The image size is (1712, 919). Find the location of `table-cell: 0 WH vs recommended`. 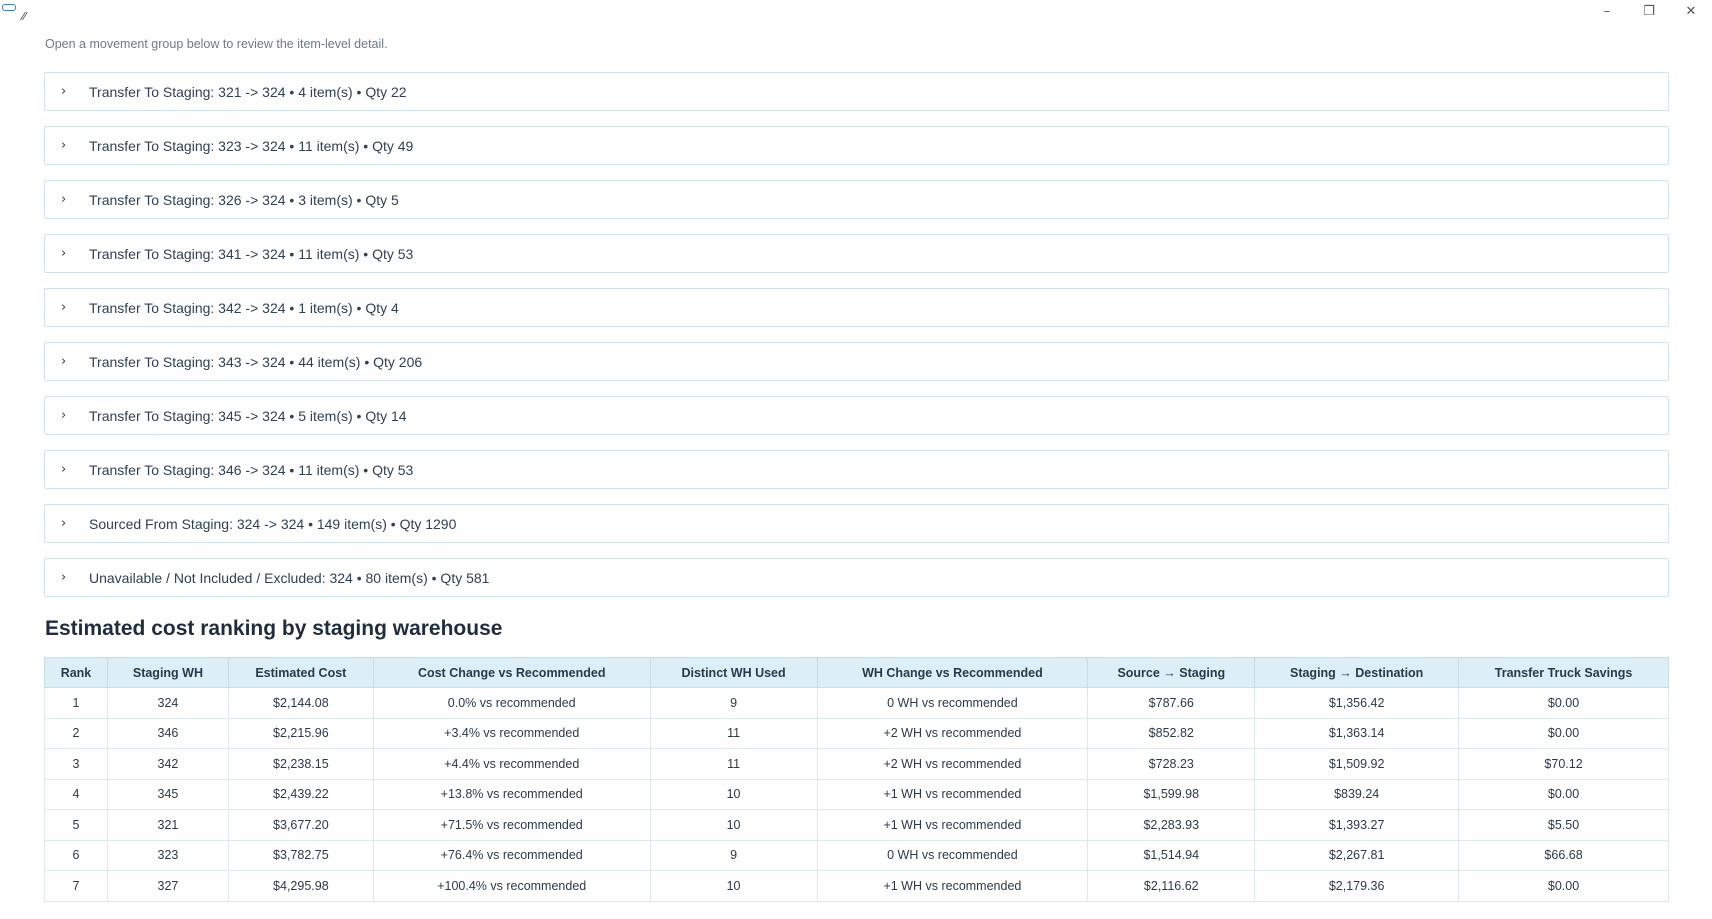

table-cell: 0 WH vs recommended is located at coordinates (952, 703).